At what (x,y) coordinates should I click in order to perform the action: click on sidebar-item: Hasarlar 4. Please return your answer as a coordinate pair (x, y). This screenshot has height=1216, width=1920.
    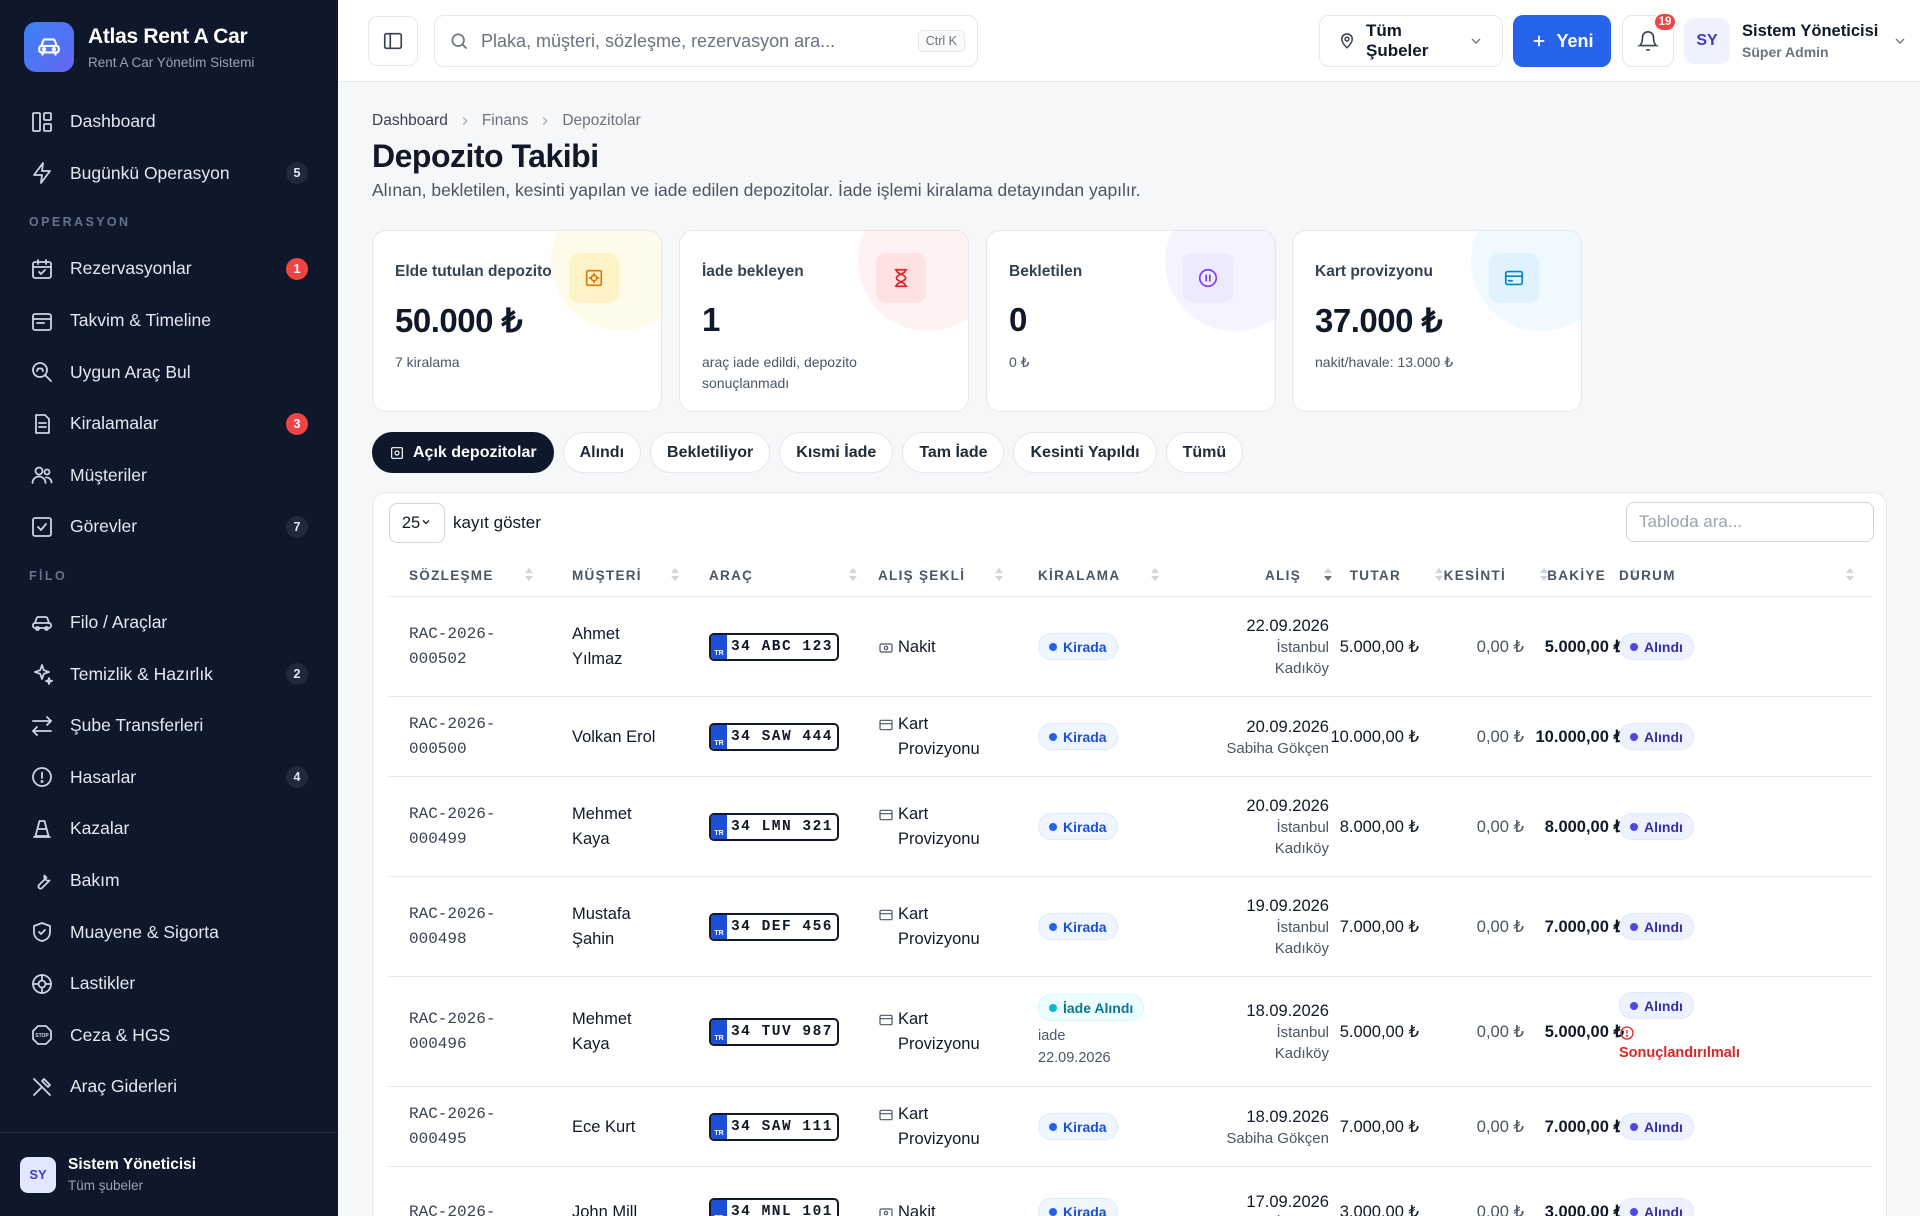
    Looking at the image, I should click on (169, 778).